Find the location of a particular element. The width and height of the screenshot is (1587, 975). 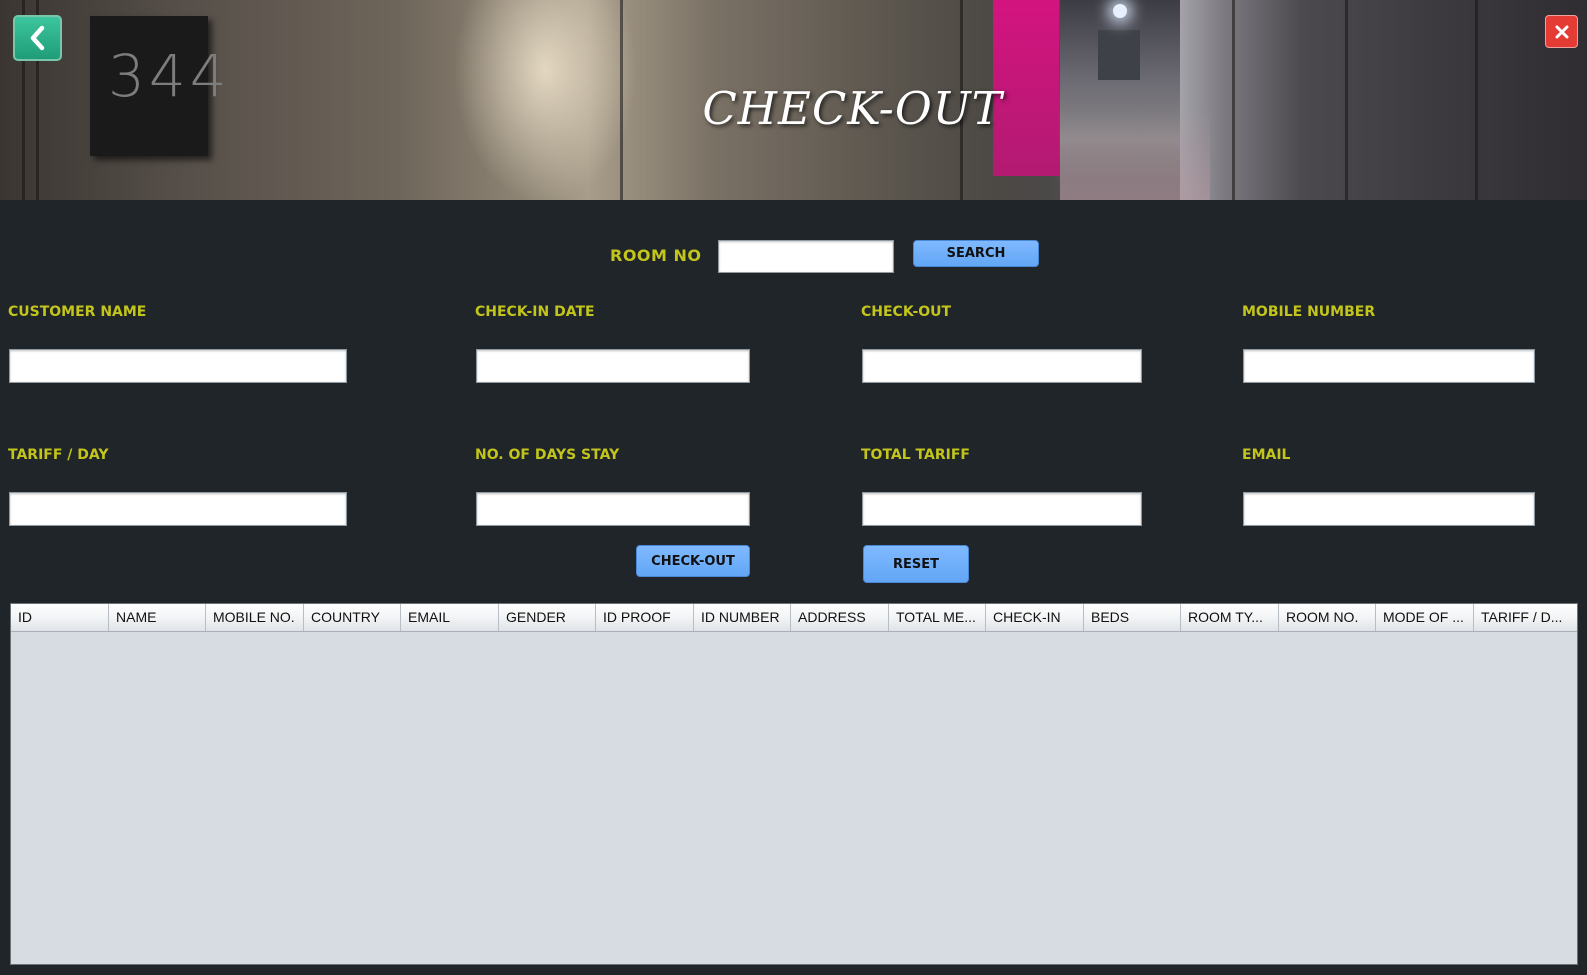

close-icon is located at coordinates (1561, 31).